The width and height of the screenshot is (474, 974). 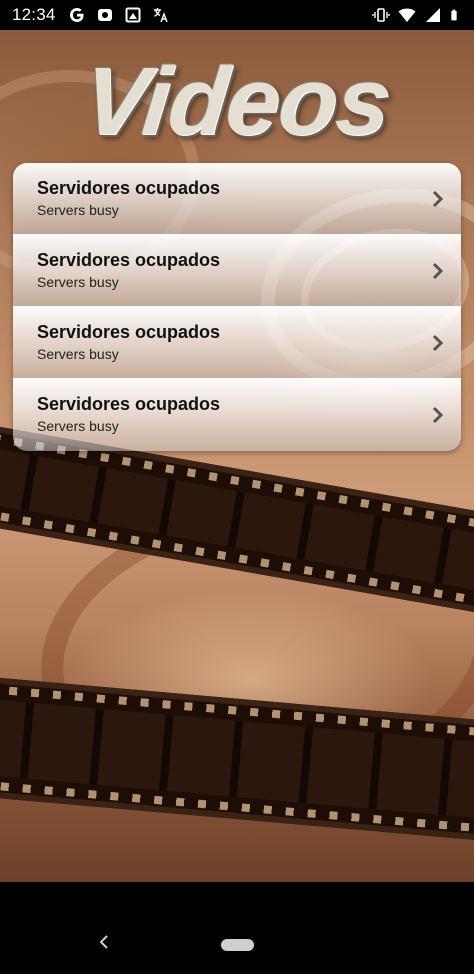 I want to click on title-banner: Videos, so click(x=237, y=102).